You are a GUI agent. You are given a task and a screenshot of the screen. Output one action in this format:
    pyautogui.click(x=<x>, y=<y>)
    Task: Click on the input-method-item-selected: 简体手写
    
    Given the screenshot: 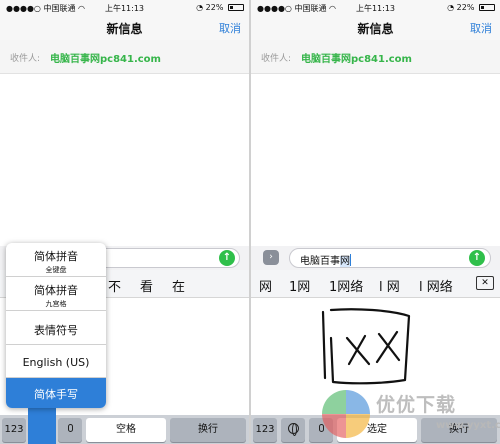 What is the action you would take?
    pyautogui.click(x=56, y=393)
    